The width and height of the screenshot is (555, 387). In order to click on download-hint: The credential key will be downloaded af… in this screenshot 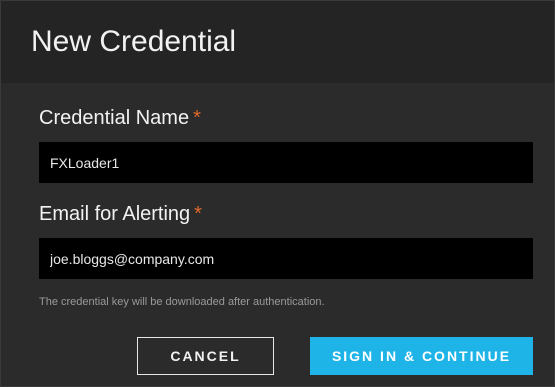, I will do `click(182, 302)`.